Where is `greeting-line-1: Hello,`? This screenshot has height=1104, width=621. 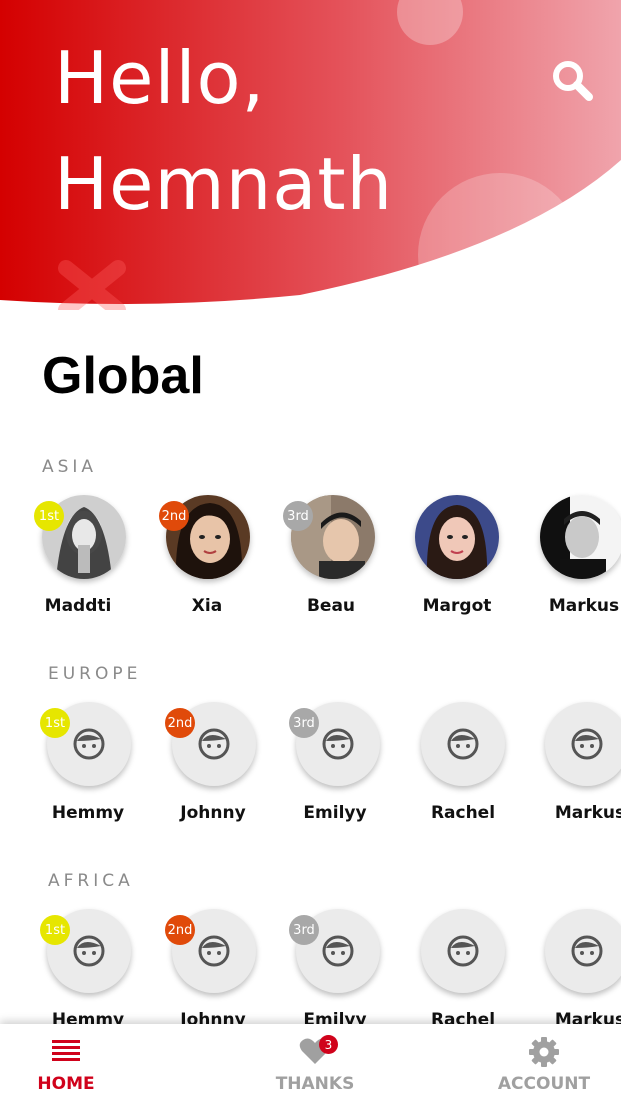
greeting-line-1: Hello, is located at coordinates (160, 78).